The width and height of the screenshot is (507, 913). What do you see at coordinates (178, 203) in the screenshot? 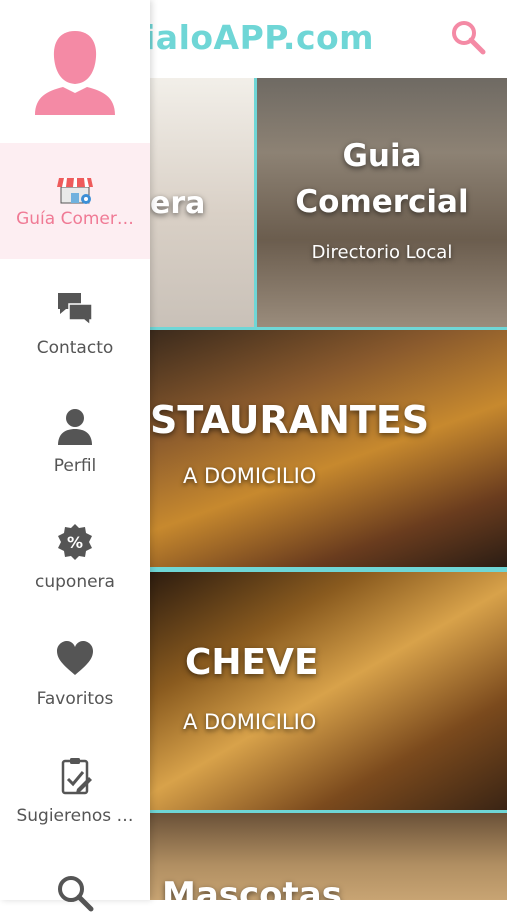
I see `tile-cuponera-title: era` at bounding box center [178, 203].